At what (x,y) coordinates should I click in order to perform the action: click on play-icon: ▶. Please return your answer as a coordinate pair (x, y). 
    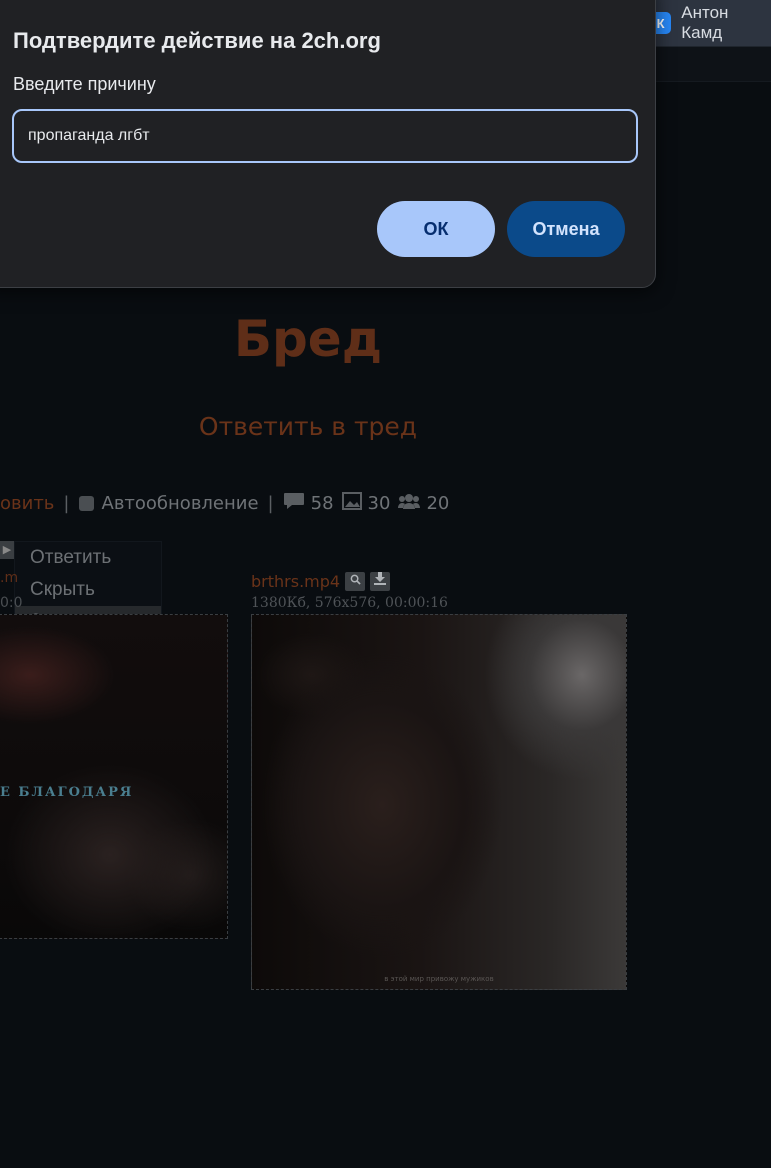
    Looking at the image, I should click on (7, 550).